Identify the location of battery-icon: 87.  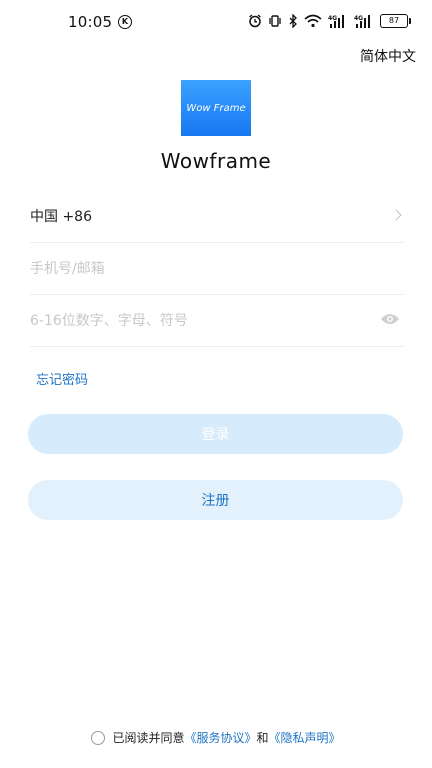
(395, 21).